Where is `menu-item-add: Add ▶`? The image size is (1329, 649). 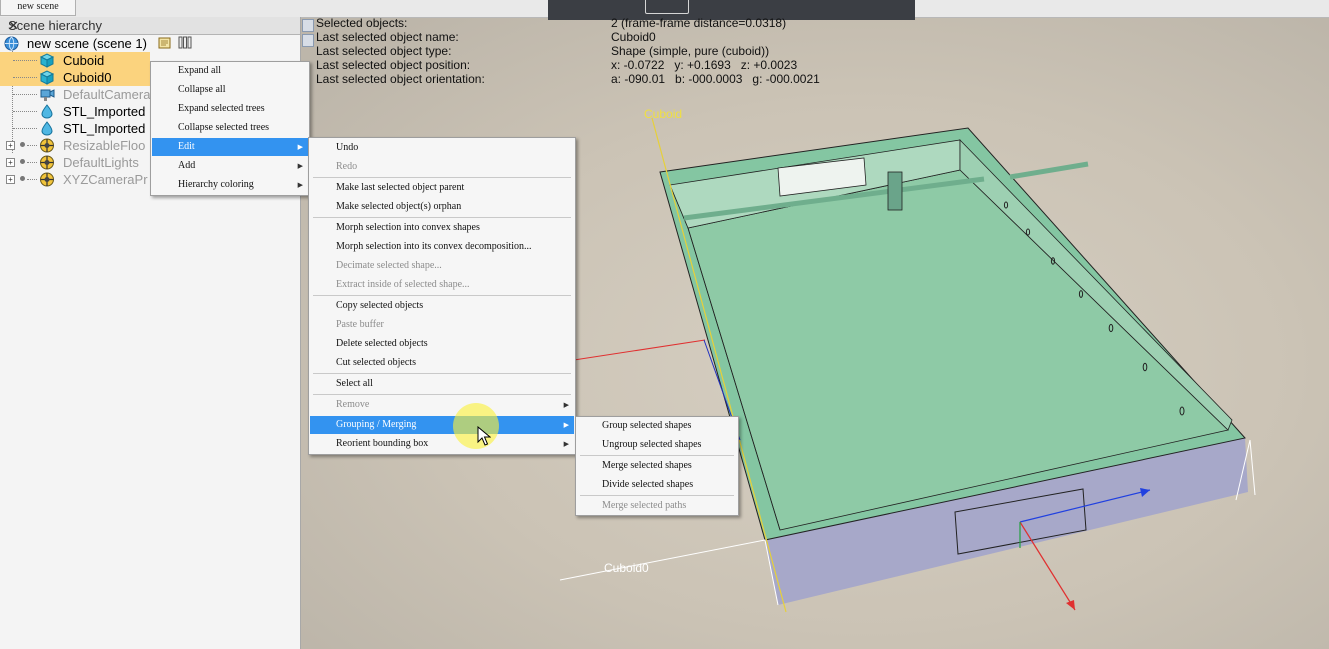
menu-item-add: Add ▶ is located at coordinates (230, 166).